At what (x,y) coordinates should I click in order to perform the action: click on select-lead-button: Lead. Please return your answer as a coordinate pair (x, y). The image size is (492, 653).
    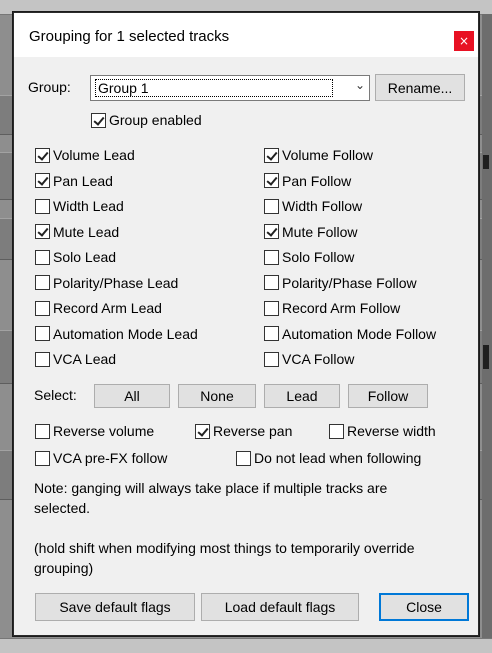
    Looking at the image, I should click on (302, 396).